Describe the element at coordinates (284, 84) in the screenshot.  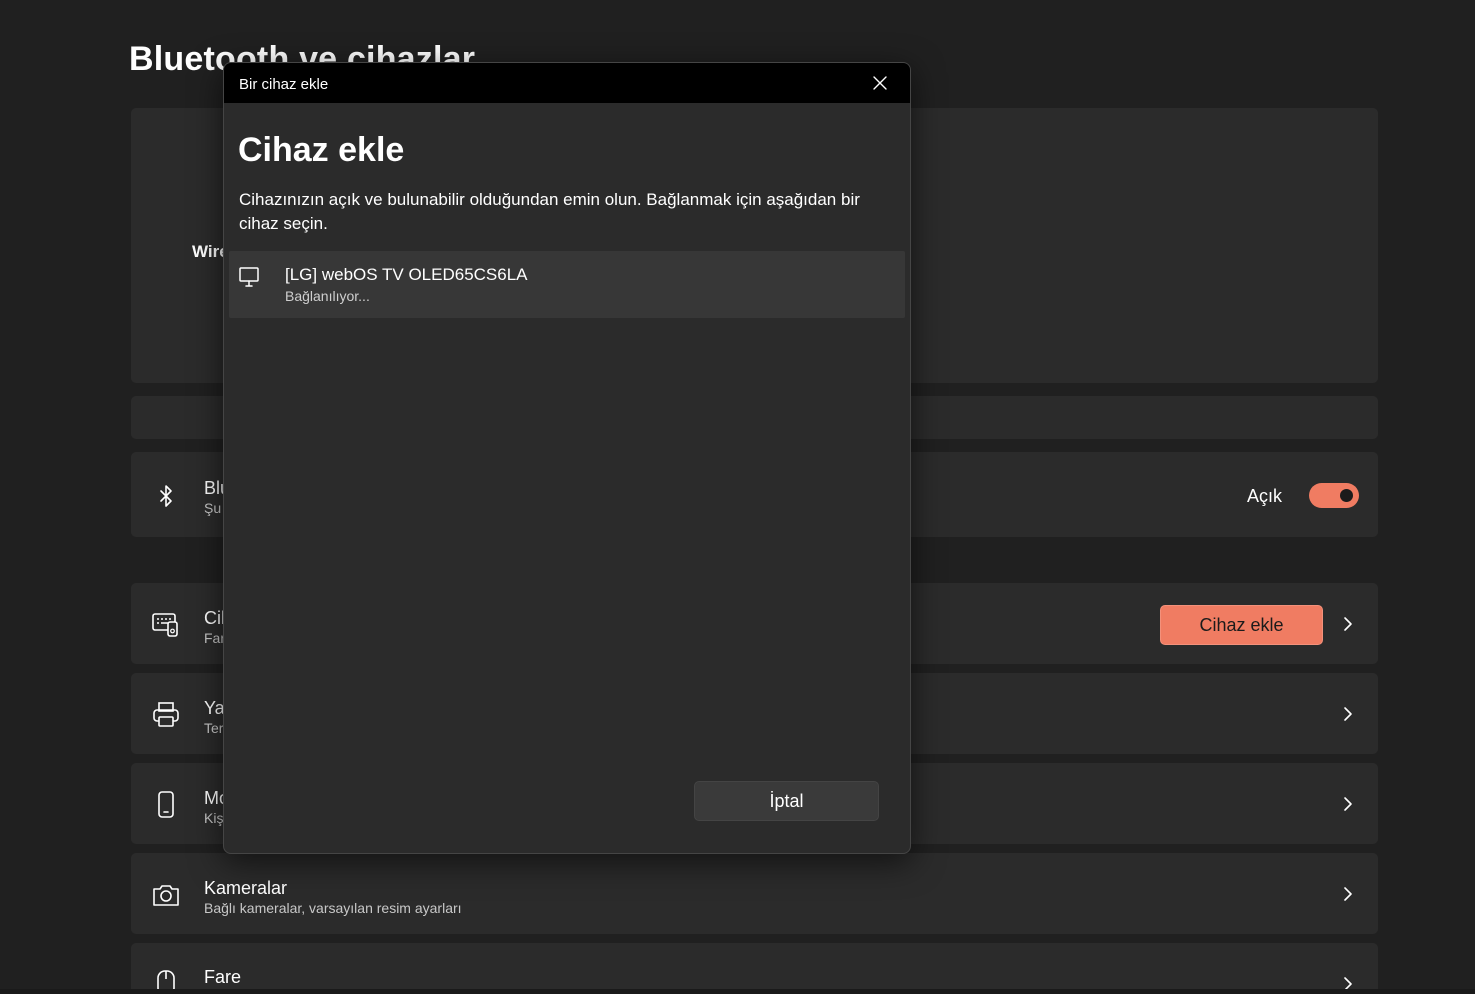
I see `dialog-titlebar-text: Bir cihaz ekle` at that location.